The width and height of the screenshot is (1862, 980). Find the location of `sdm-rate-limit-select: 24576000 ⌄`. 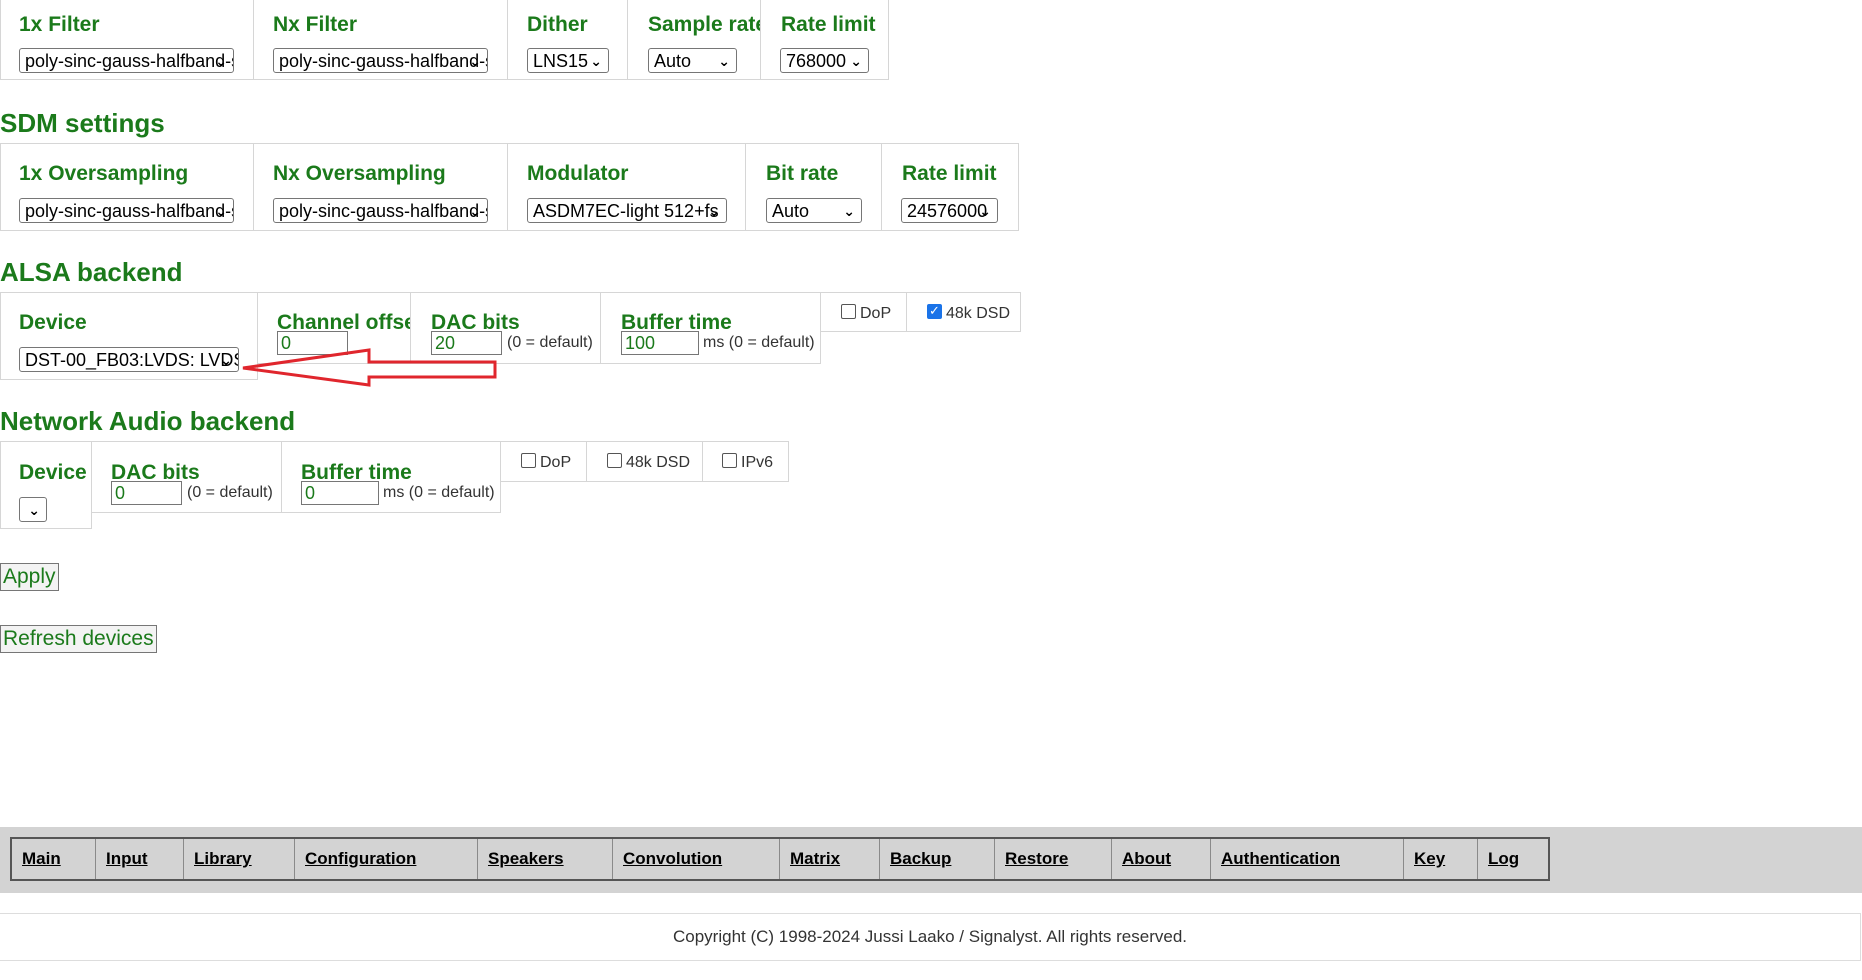

sdm-rate-limit-select: 24576000 ⌄ is located at coordinates (949, 210).